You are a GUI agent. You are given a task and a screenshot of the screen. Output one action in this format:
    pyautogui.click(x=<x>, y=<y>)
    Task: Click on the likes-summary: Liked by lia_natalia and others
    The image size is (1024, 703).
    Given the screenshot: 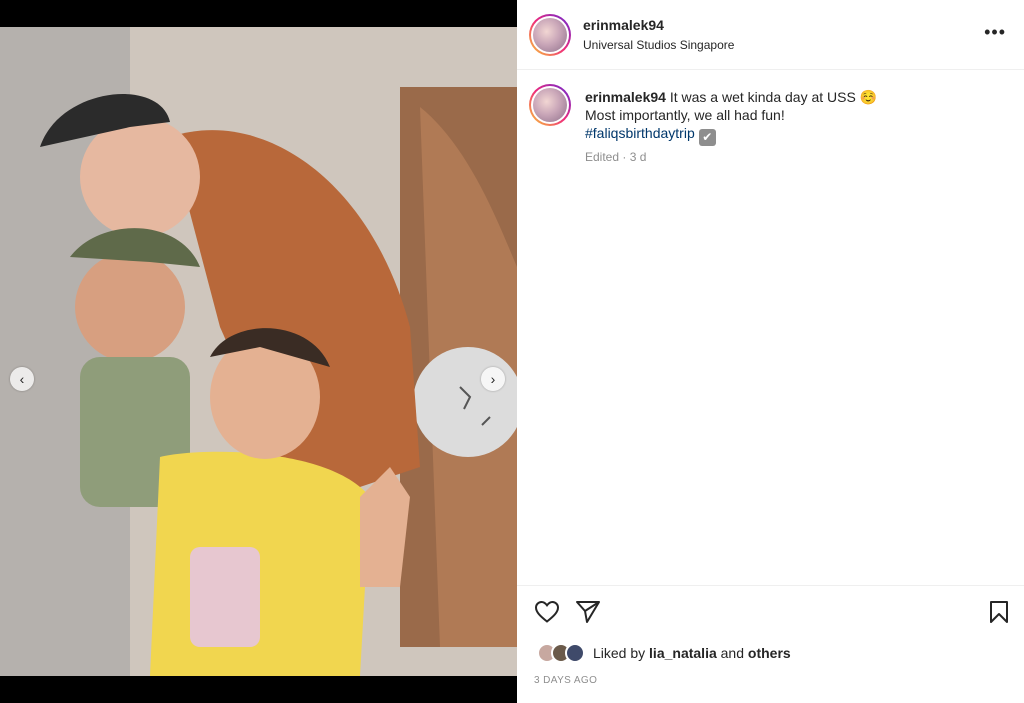 What is the action you would take?
    pyautogui.click(x=664, y=653)
    